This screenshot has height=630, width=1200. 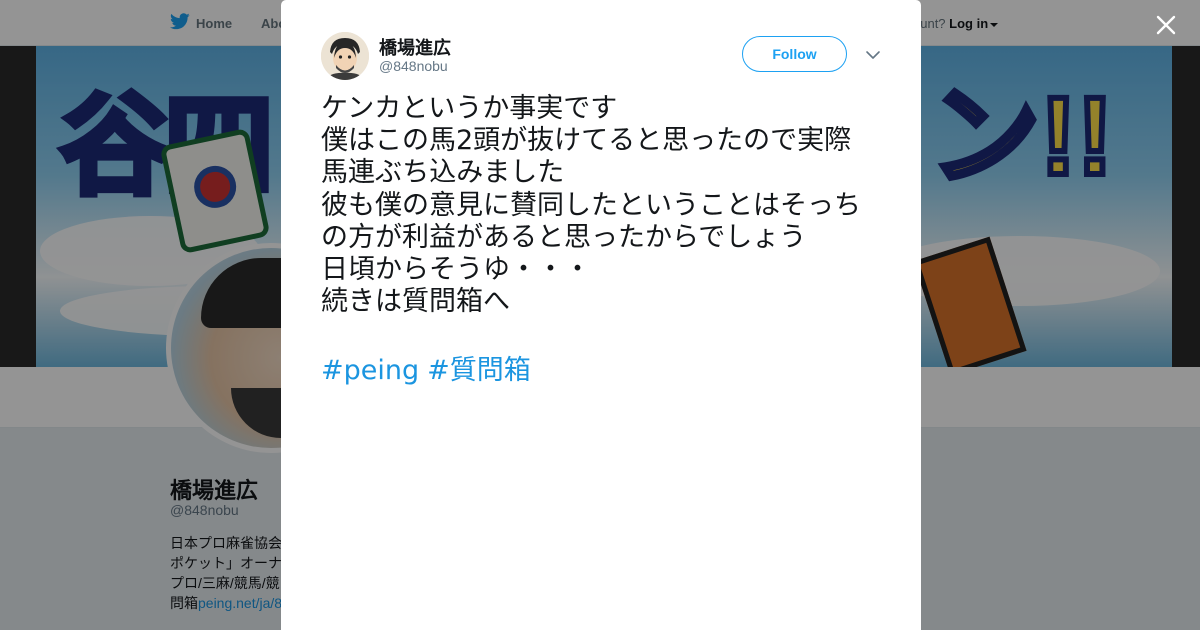 I want to click on hashtag-link: #質問箱, so click(x=479, y=370).